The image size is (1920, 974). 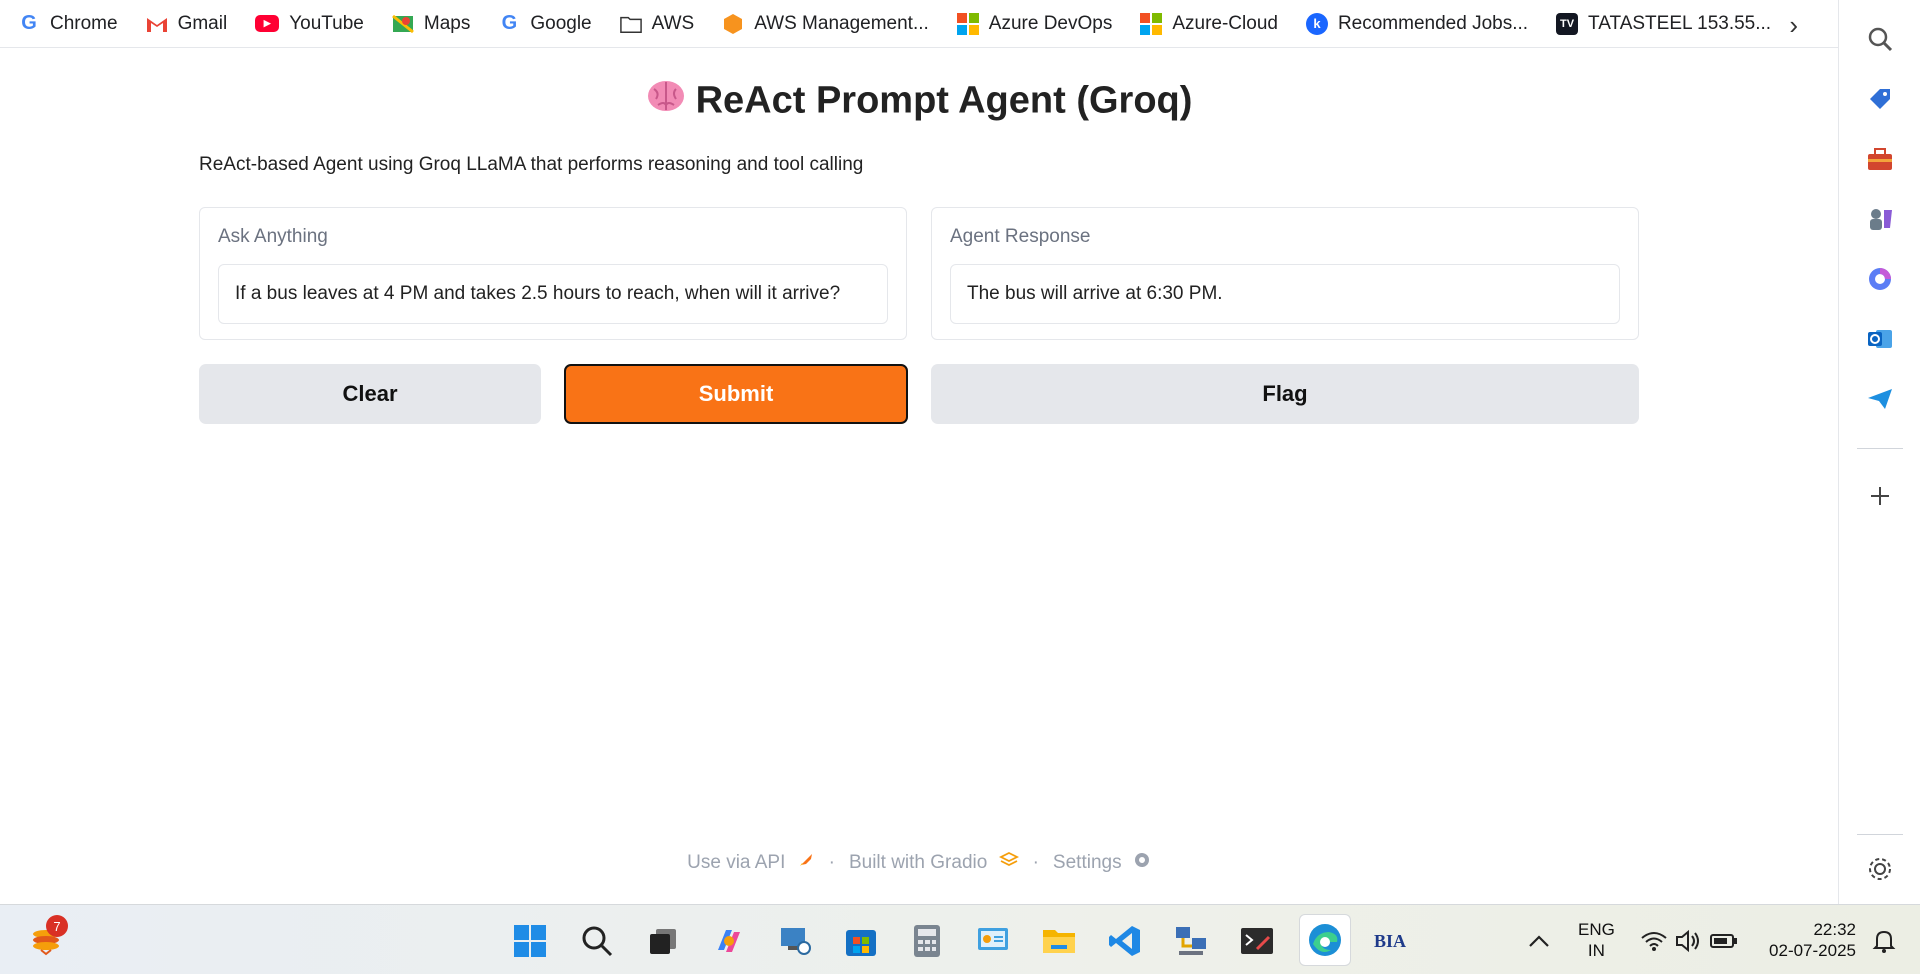 What do you see at coordinates (927, 941) in the screenshot?
I see `calculator-icon` at bounding box center [927, 941].